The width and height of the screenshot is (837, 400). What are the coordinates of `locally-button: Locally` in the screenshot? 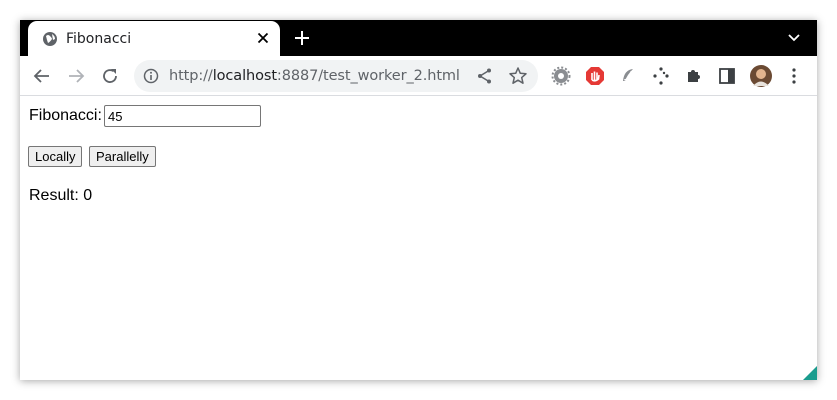 It's located at (55, 156).